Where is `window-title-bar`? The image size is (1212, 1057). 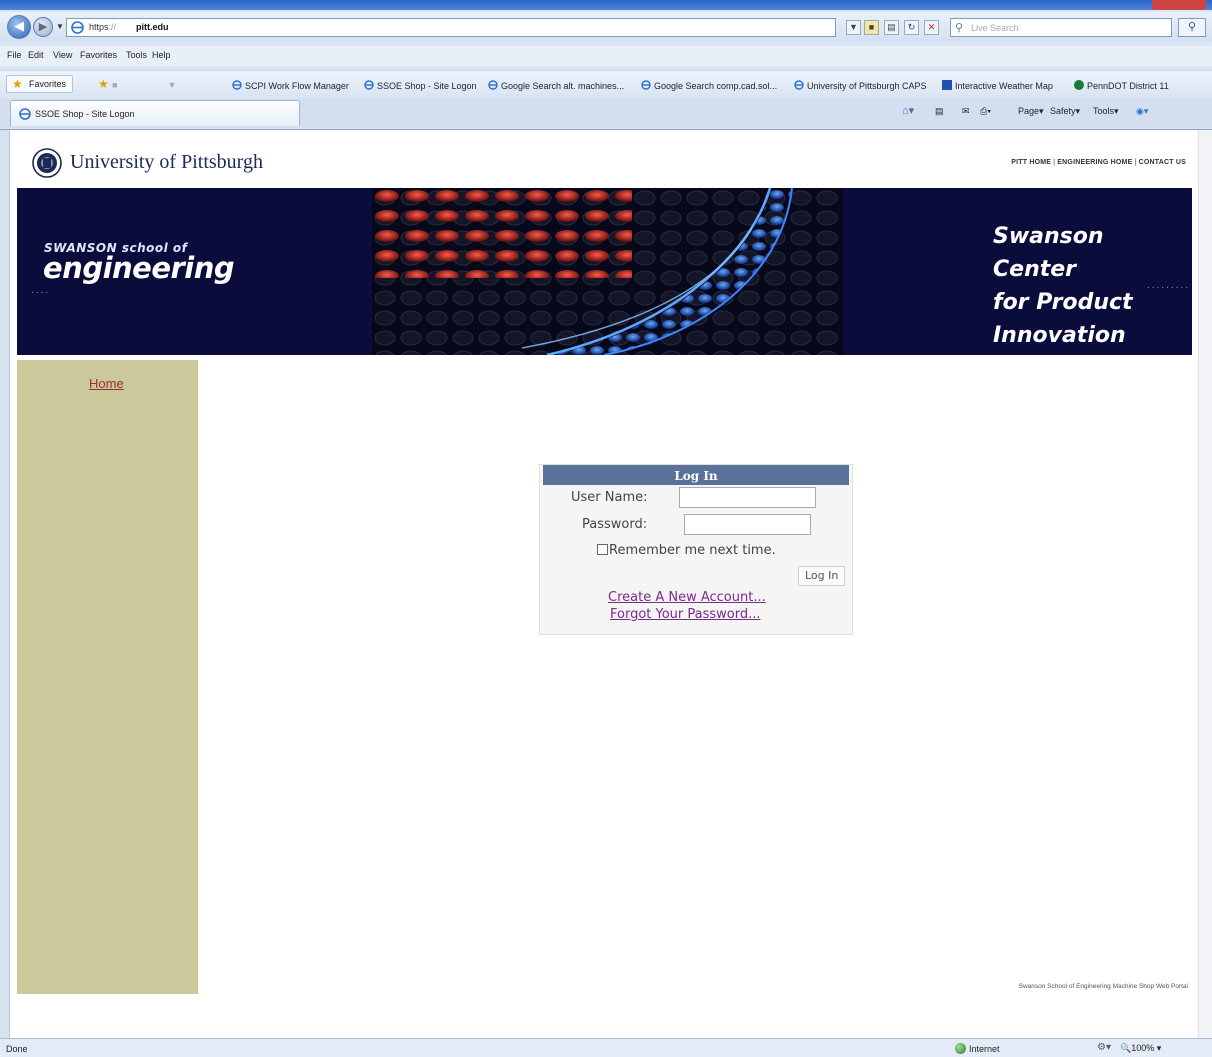
window-title-bar is located at coordinates (606, 5).